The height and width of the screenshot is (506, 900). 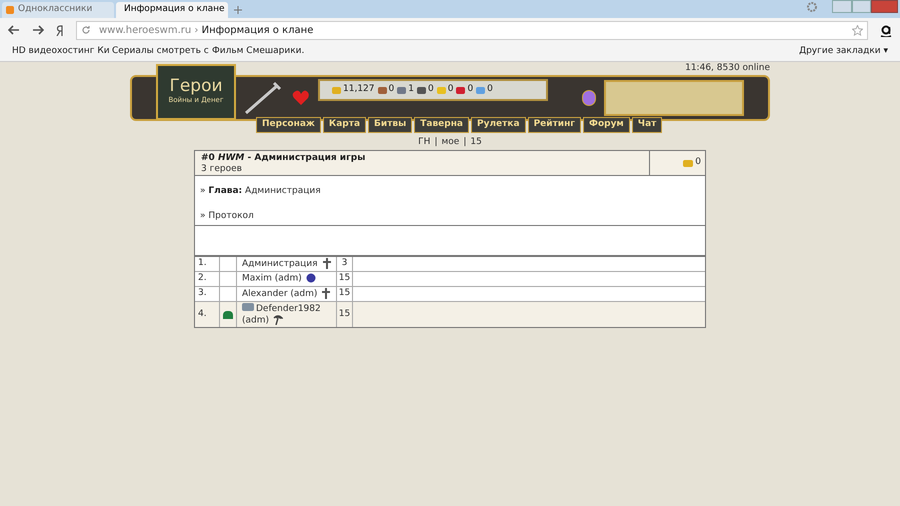 What do you see at coordinates (287, 314) in the screenshot?
I see `member-name: Defender1982 (adm)` at bounding box center [287, 314].